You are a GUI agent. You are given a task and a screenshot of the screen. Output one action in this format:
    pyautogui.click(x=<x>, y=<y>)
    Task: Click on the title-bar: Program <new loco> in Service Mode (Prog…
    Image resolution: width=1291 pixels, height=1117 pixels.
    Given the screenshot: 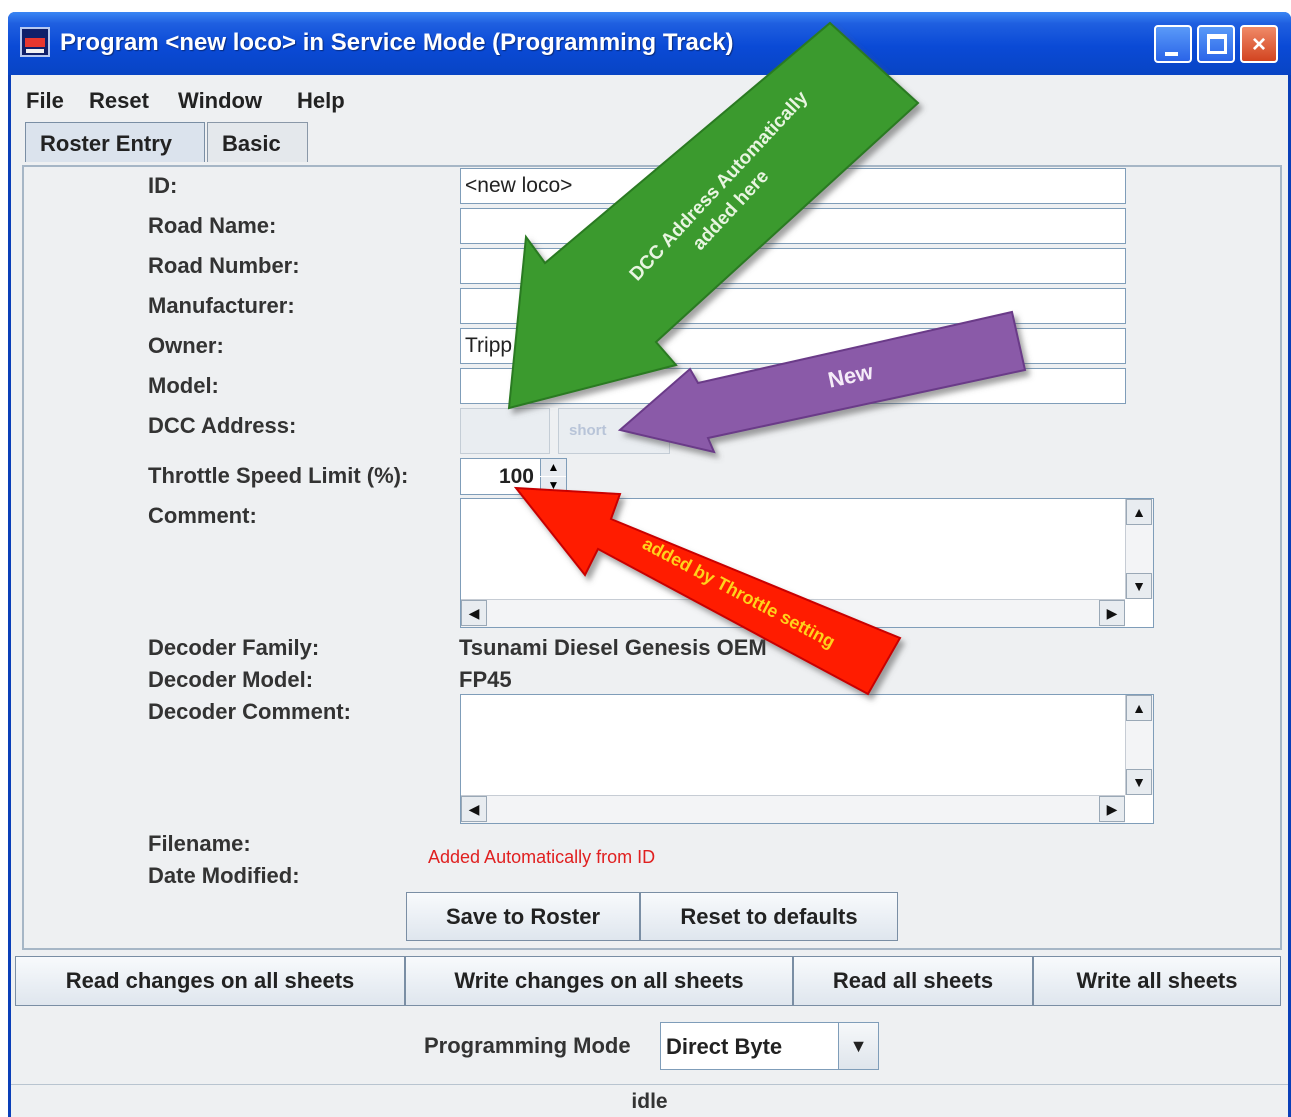 What is the action you would take?
    pyautogui.click(x=649, y=43)
    